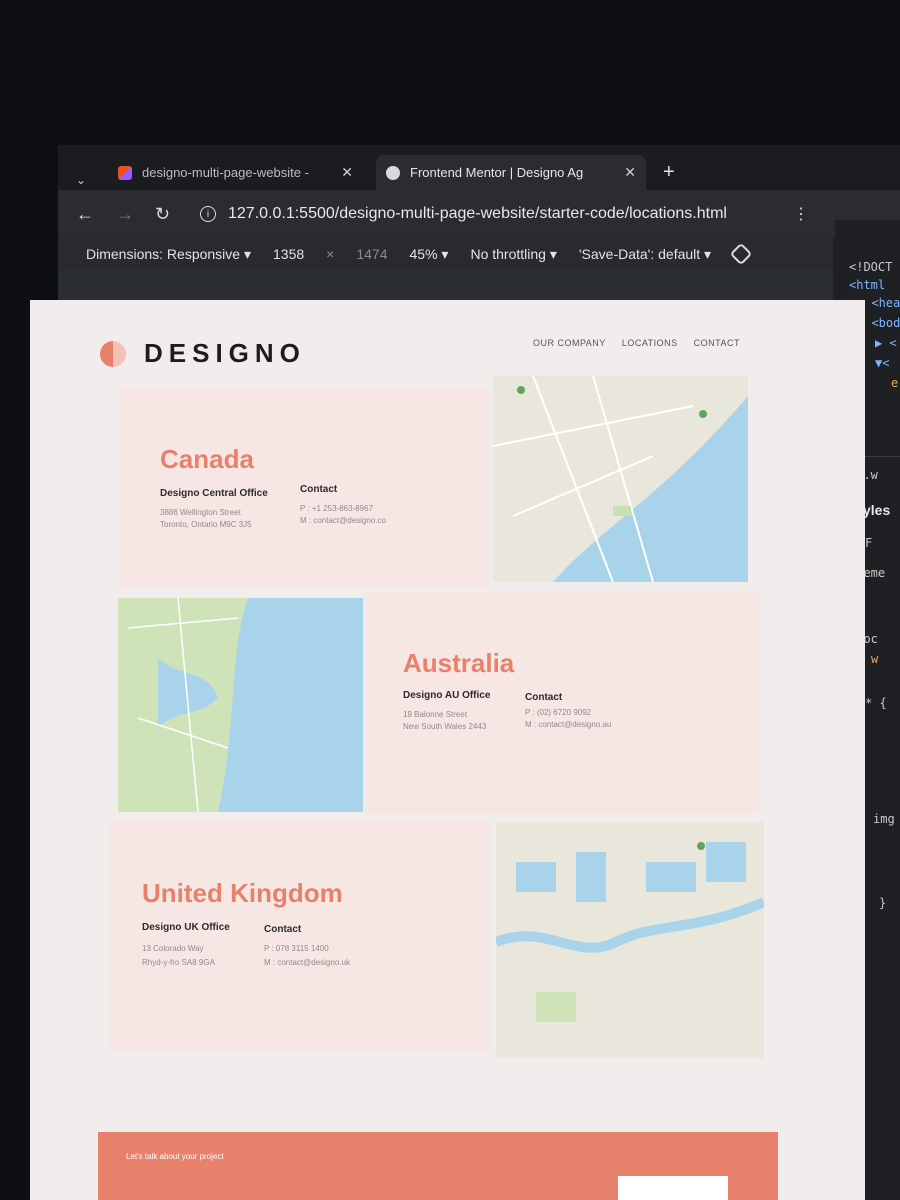 The image size is (900, 1200). What do you see at coordinates (508, 253) in the screenshot?
I see `throttling-label: No throttling` at bounding box center [508, 253].